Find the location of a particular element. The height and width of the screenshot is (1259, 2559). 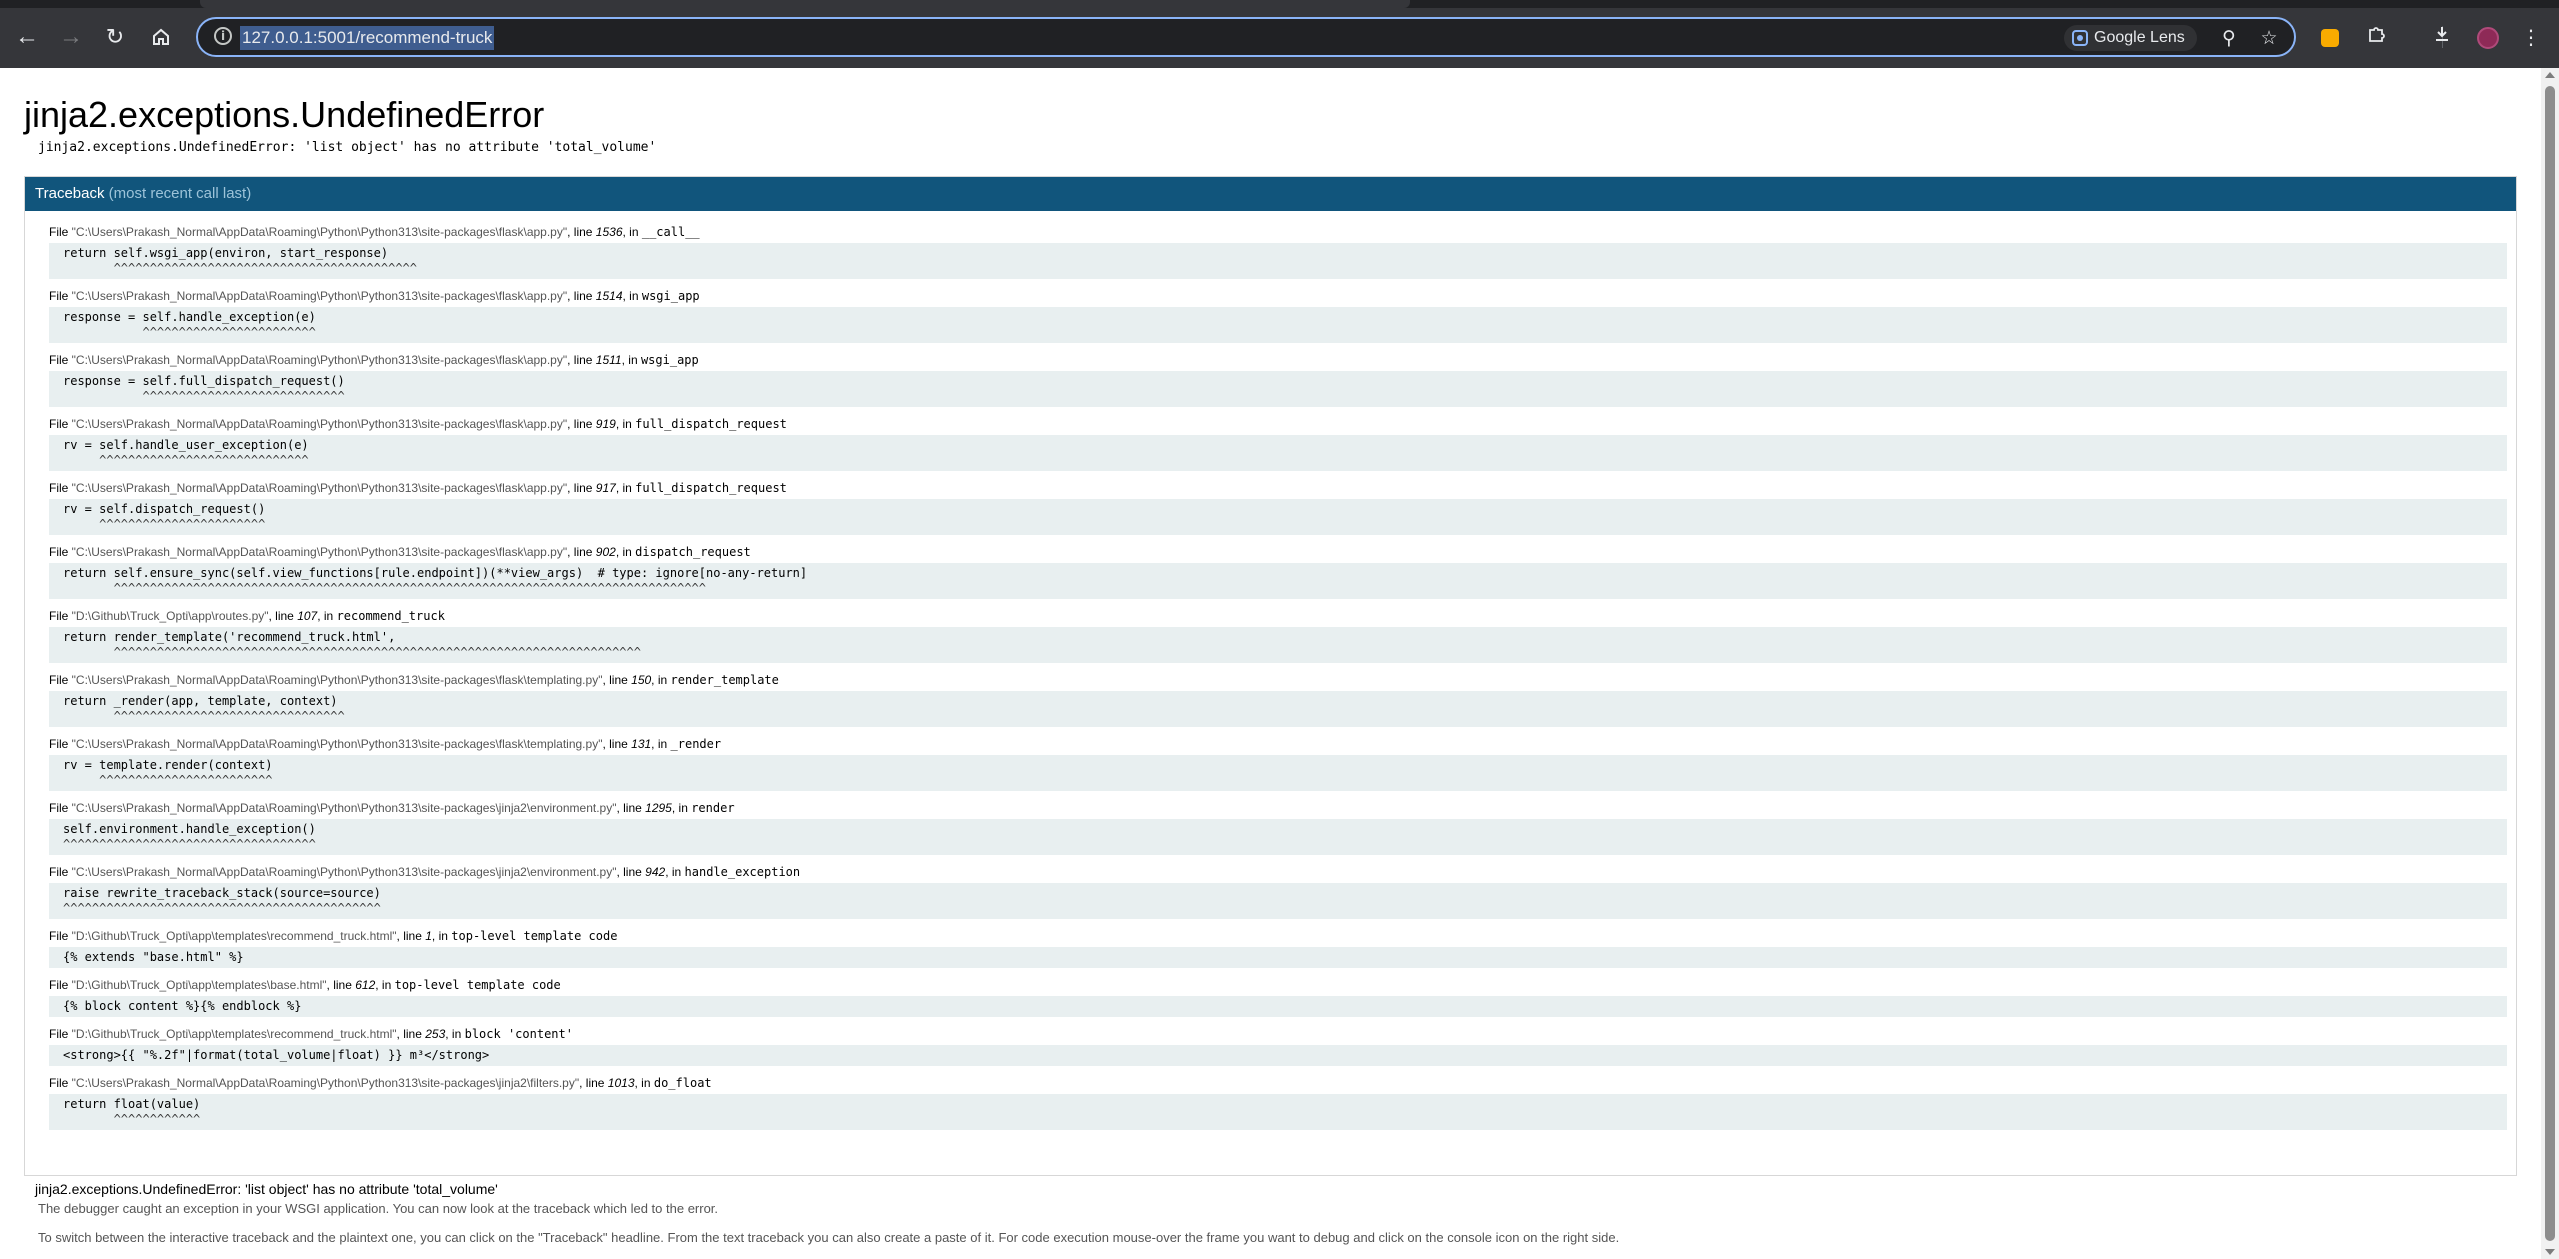

back-icon: ← is located at coordinates (27, 37).